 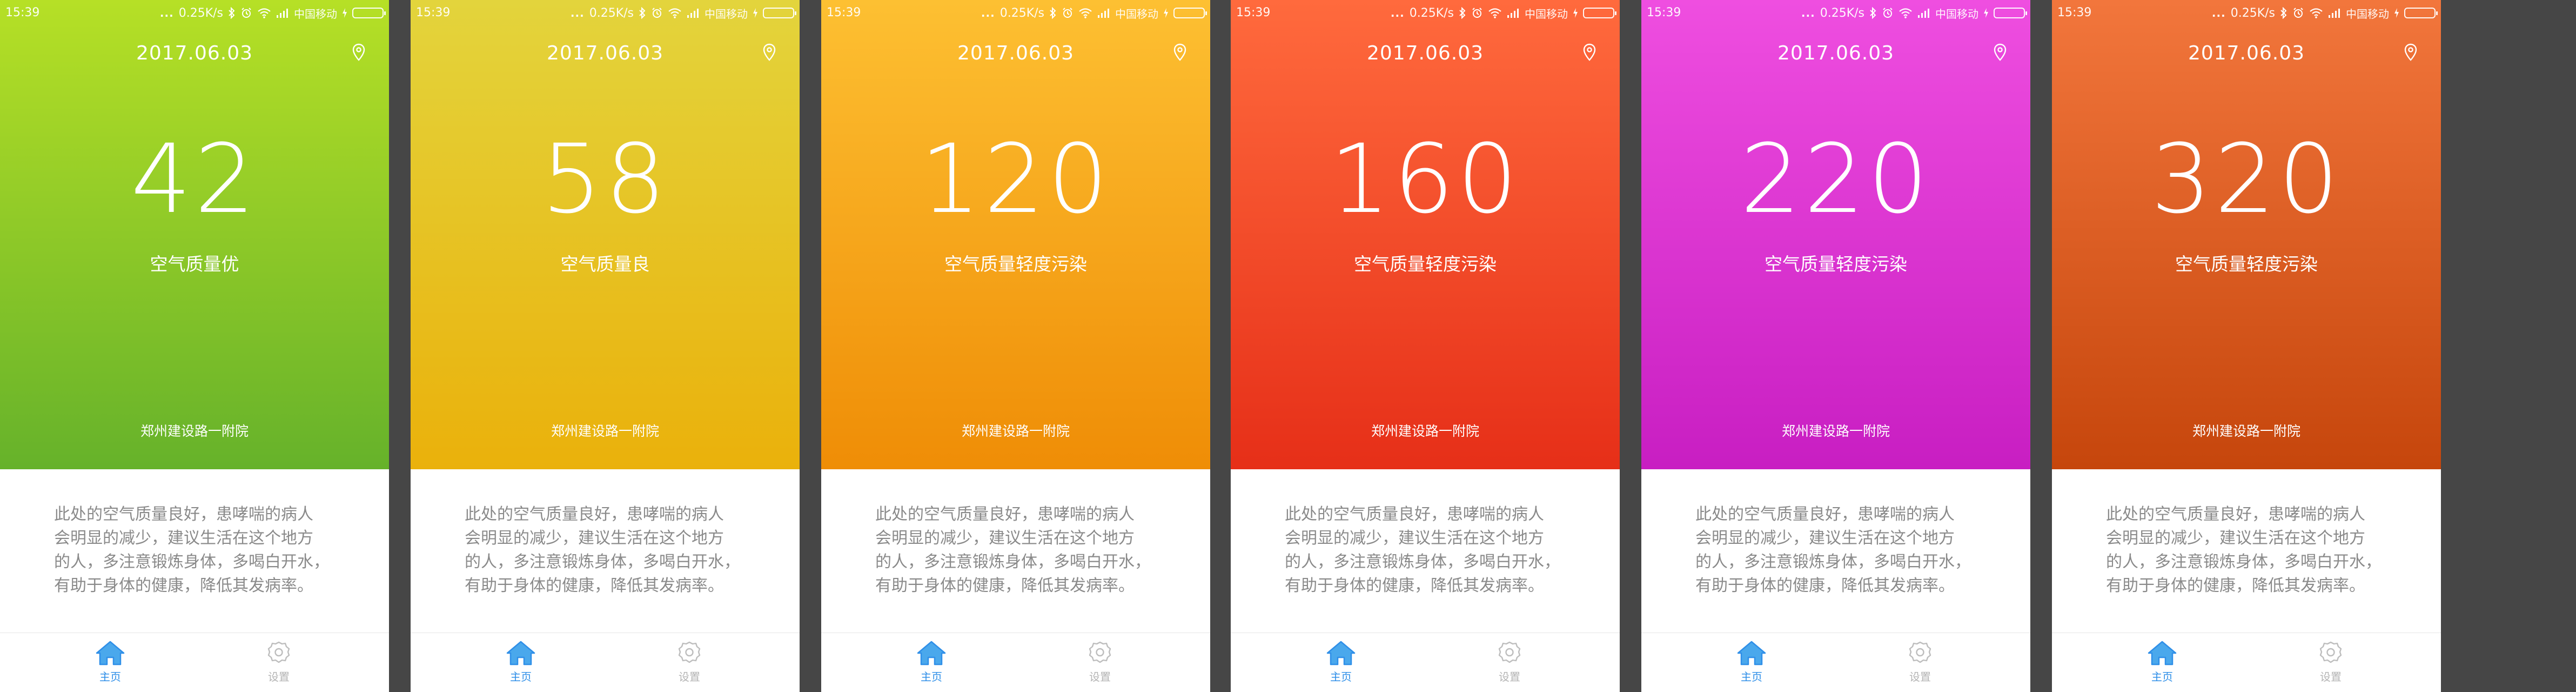 I want to click on advice-line: 有助于身体的健康，降低其发病率。, so click(x=595, y=585).